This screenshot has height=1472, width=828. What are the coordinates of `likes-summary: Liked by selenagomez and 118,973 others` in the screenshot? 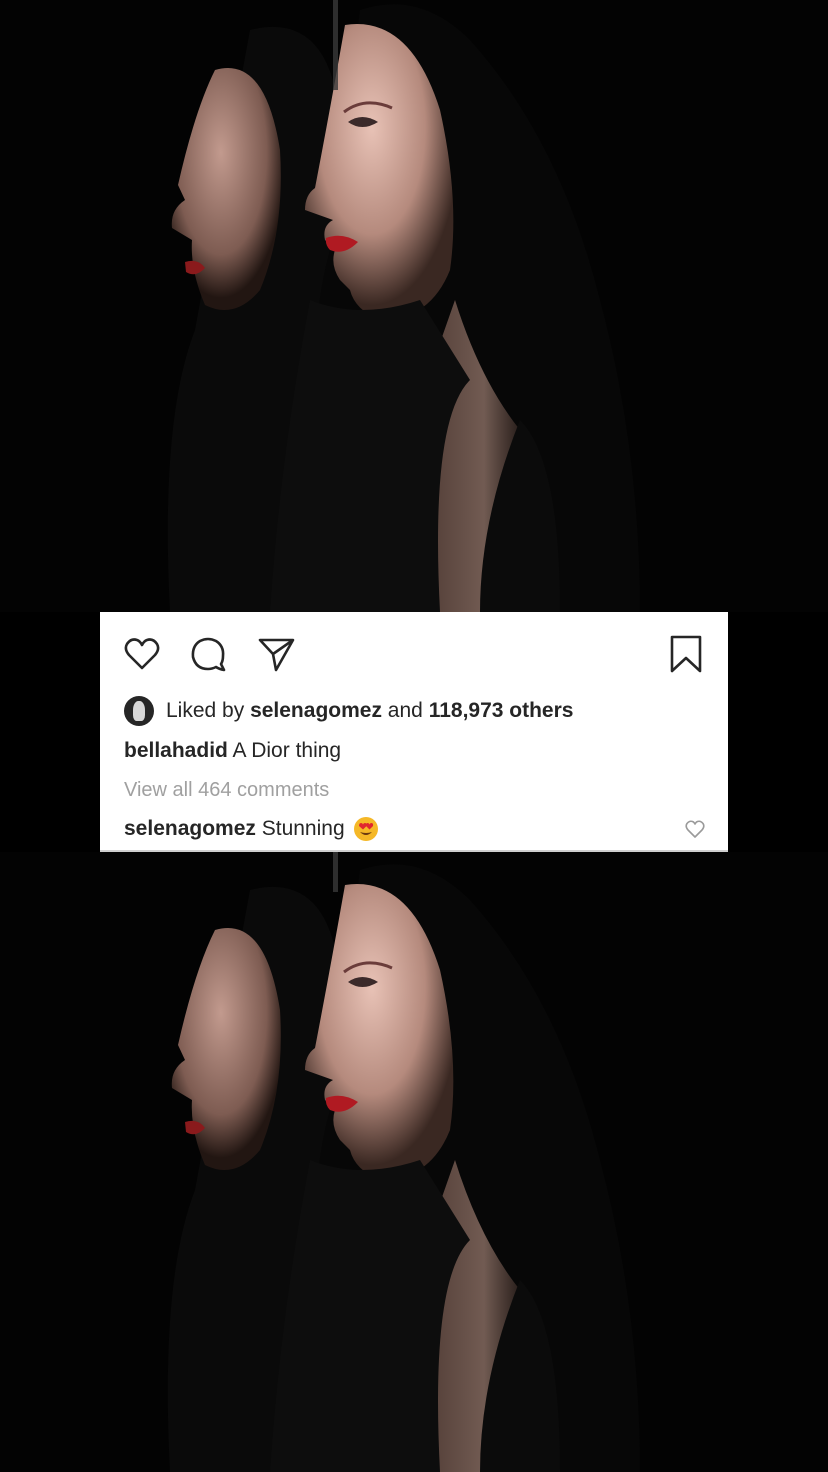 It's located at (348, 711).